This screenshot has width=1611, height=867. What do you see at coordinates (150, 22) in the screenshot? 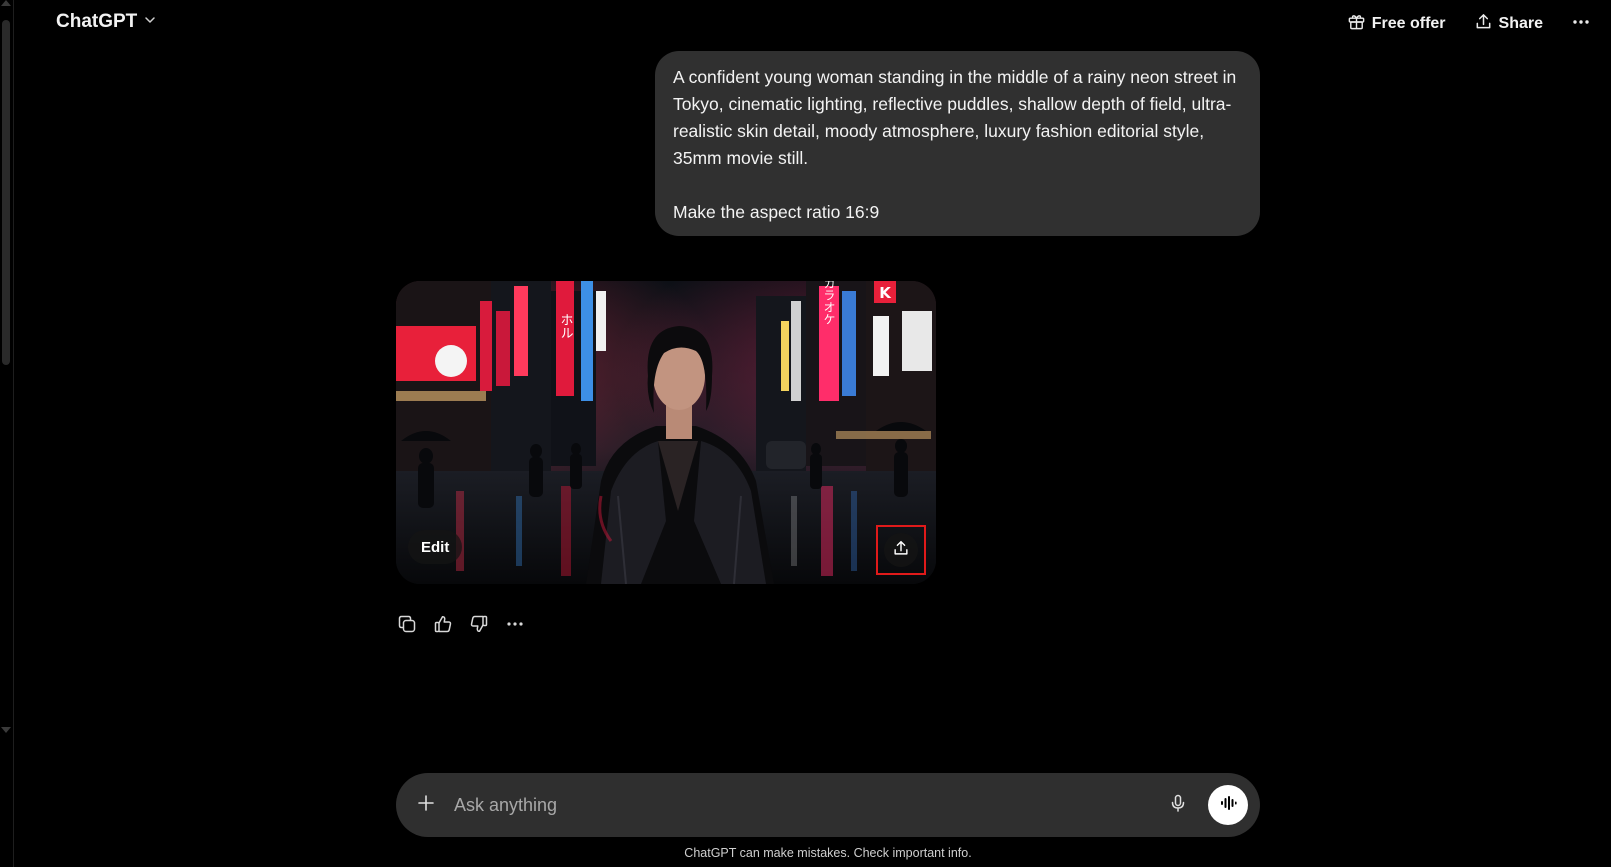
I see `chevron-down-icon` at bounding box center [150, 22].